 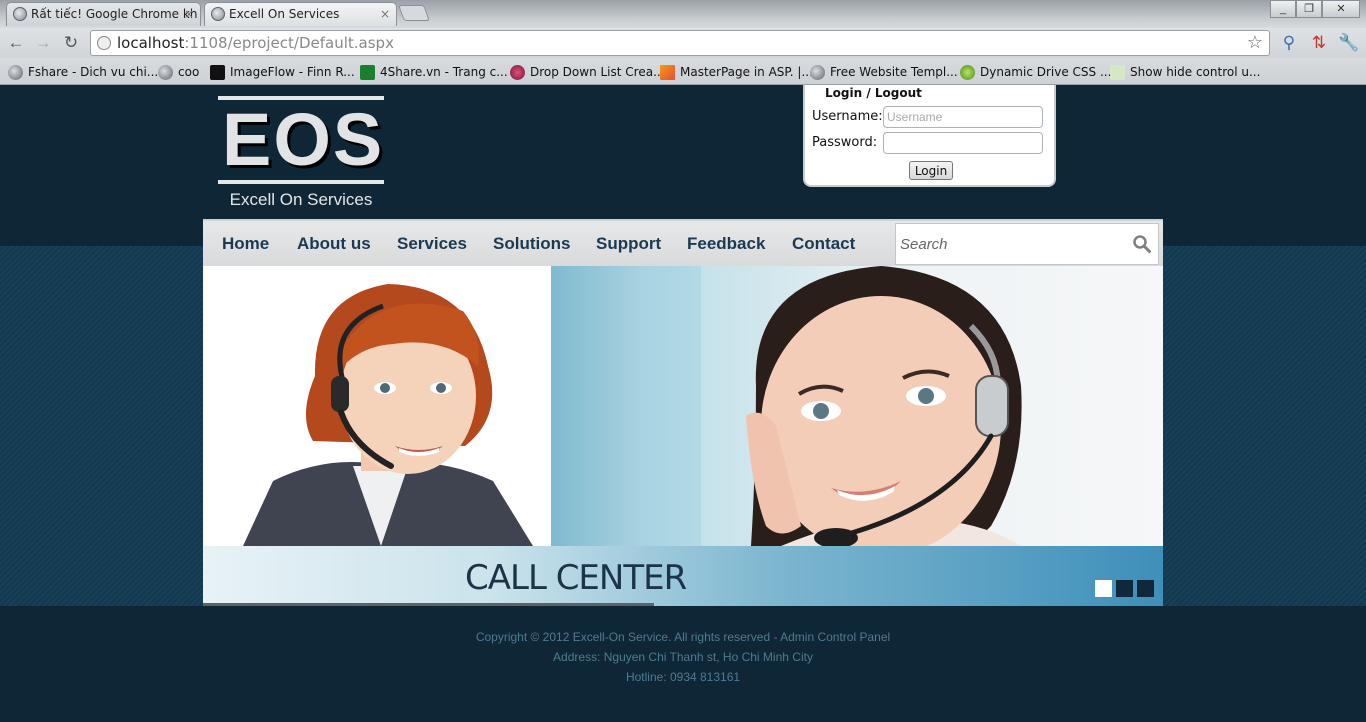 I want to click on document-icon, so click(x=1117, y=72).